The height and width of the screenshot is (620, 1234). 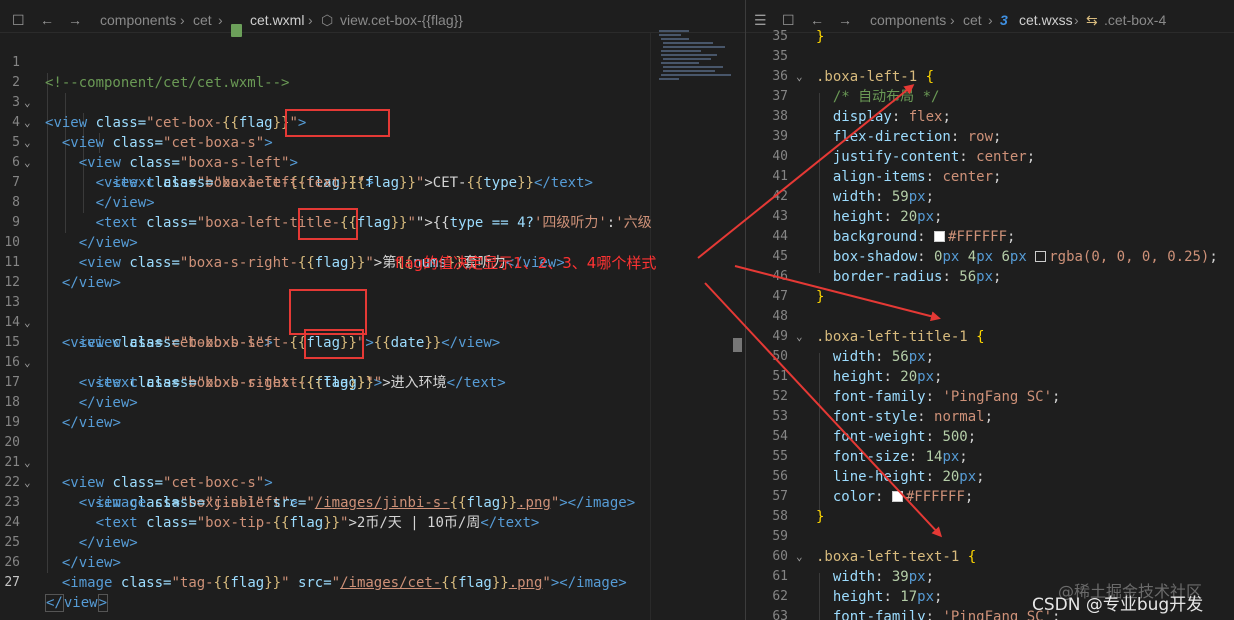 What do you see at coordinates (372, 382) in the screenshot?
I see `code-line: 17 </view>` at bounding box center [372, 382].